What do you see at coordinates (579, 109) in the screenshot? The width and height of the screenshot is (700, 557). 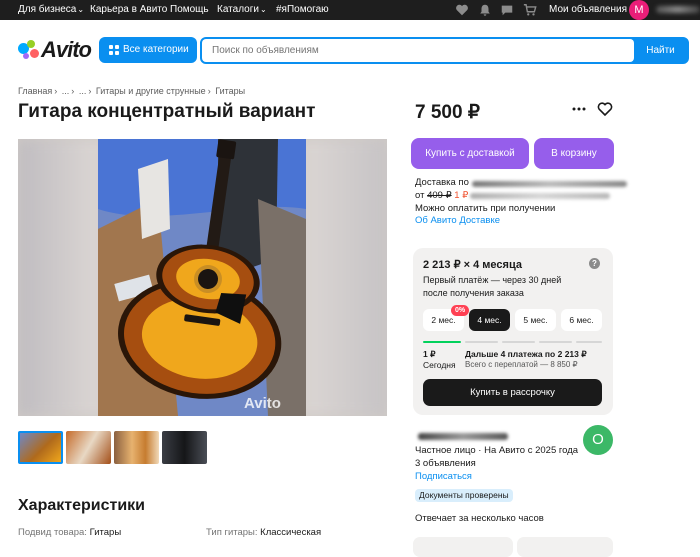 I see `more-options-icon` at bounding box center [579, 109].